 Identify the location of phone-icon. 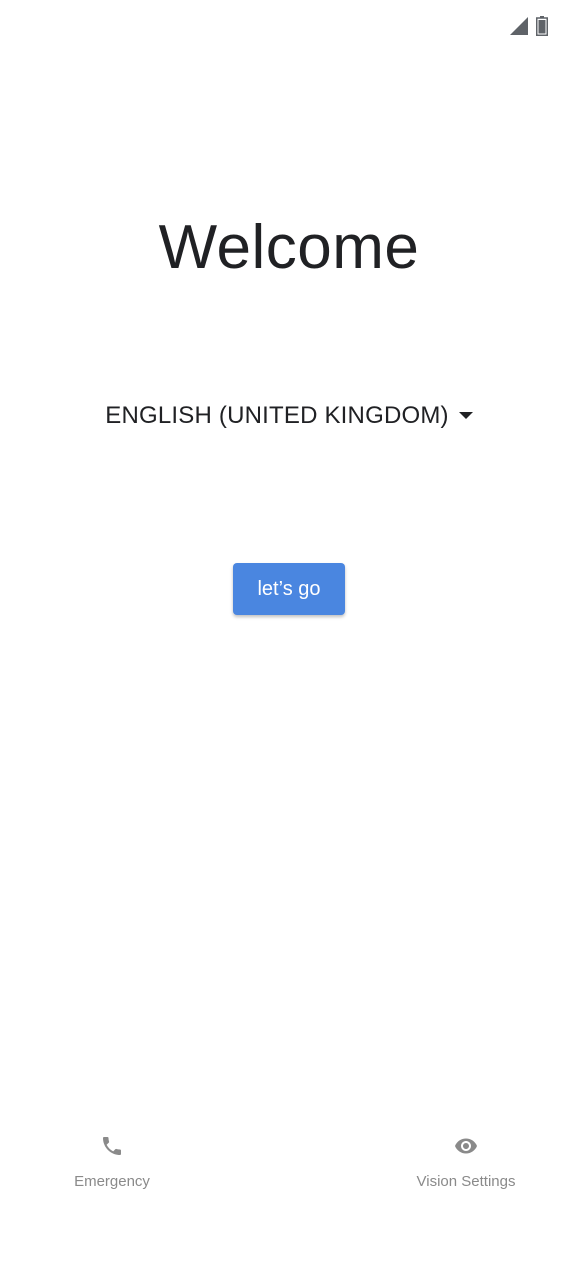
(112, 1148).